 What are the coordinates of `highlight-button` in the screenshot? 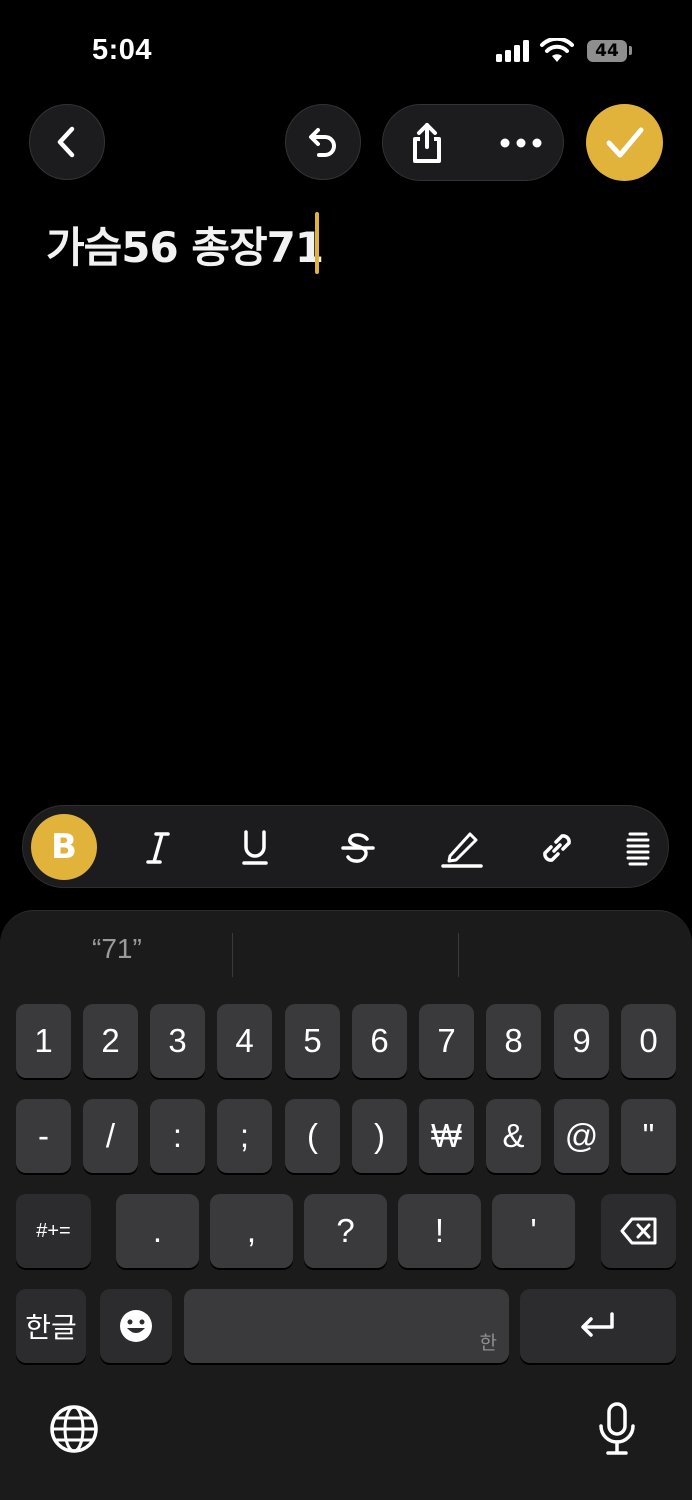 It's located at (462, 847).